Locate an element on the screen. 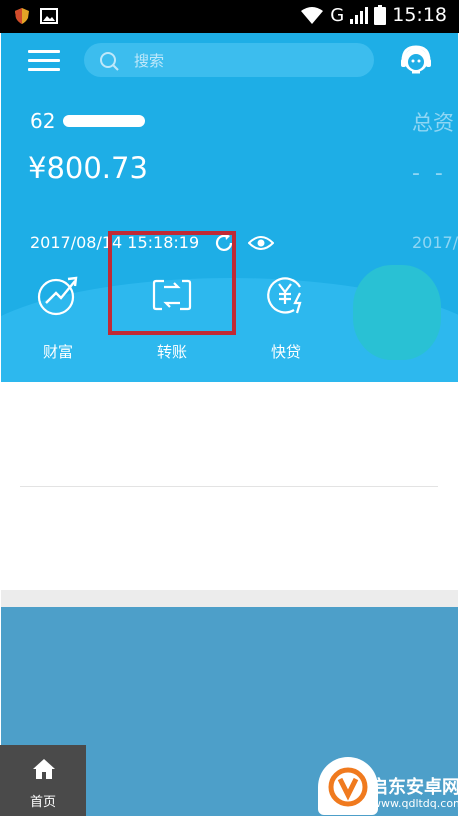 The image size is (459, 819). wealth-growth-icon is located at coordinates (57, 296).